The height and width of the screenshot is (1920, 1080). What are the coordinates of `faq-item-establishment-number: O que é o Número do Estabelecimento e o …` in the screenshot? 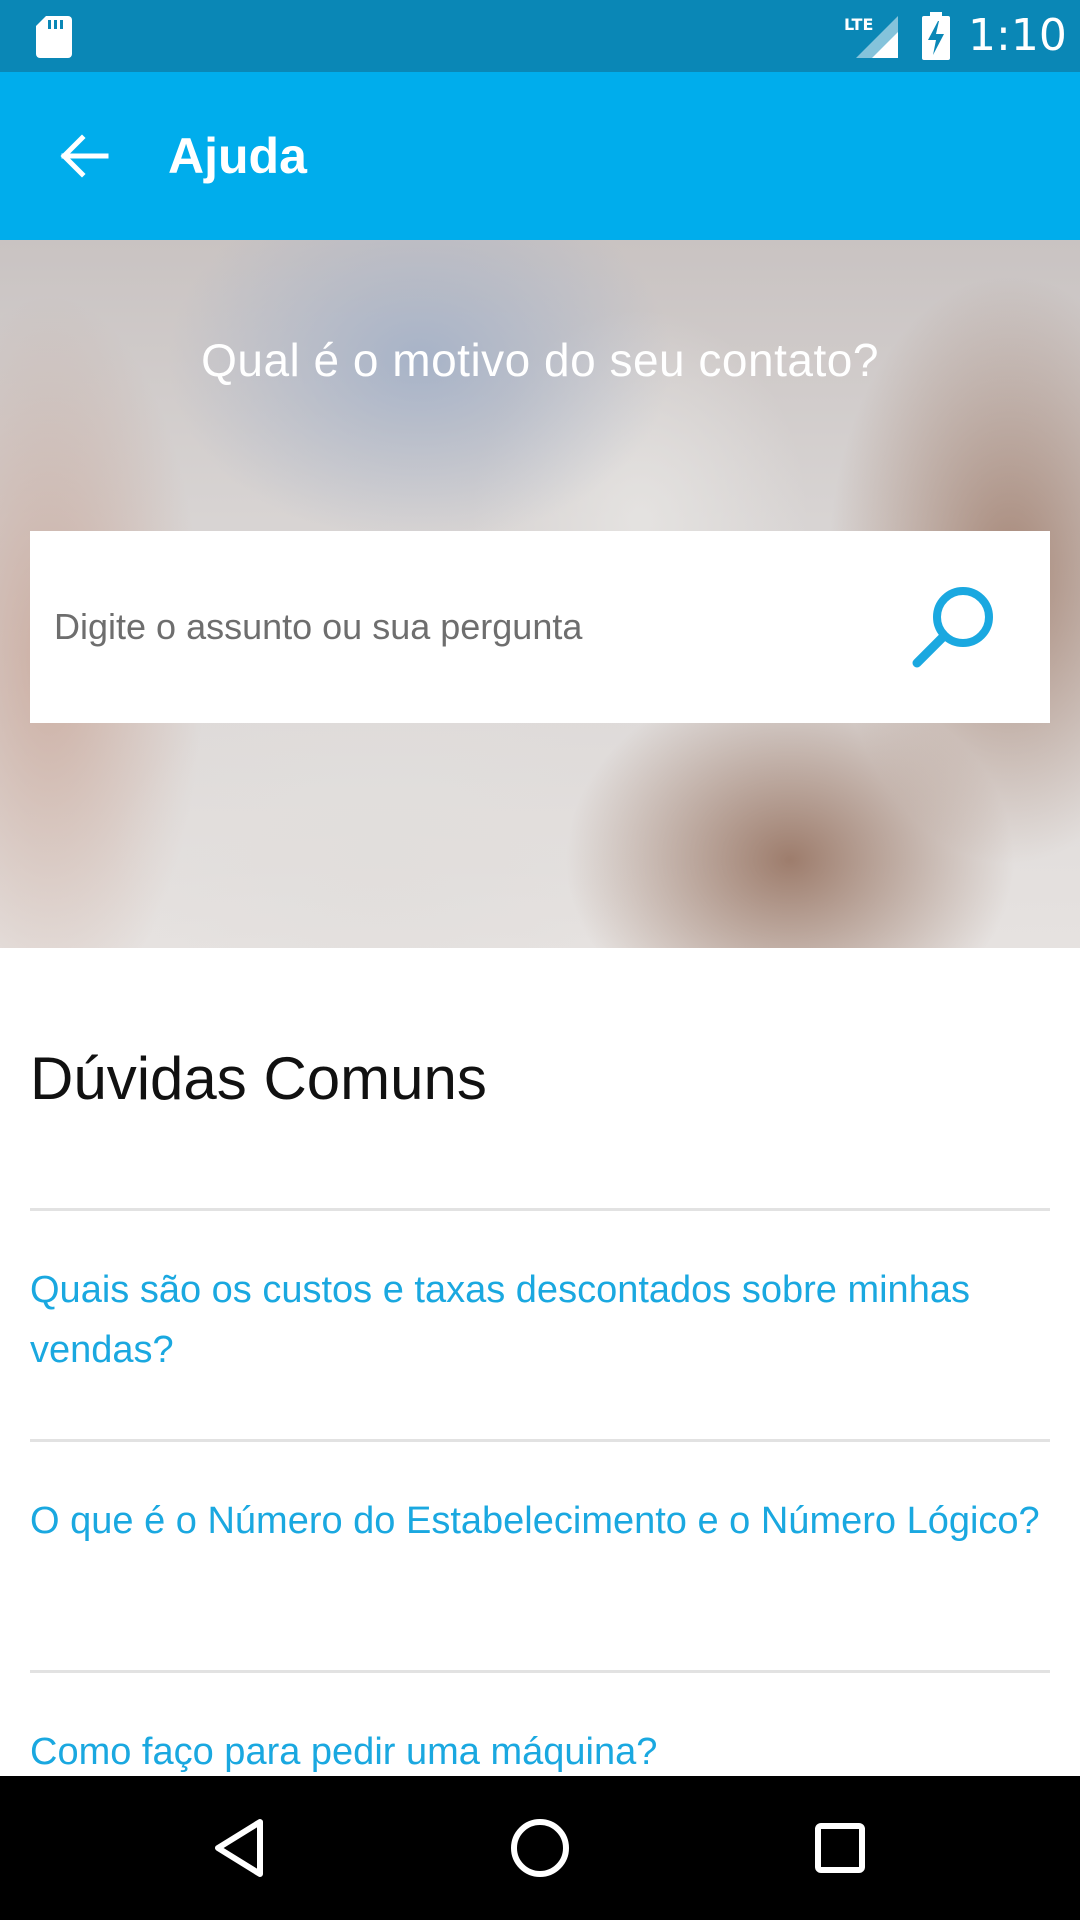 It's located at (535, 1521).